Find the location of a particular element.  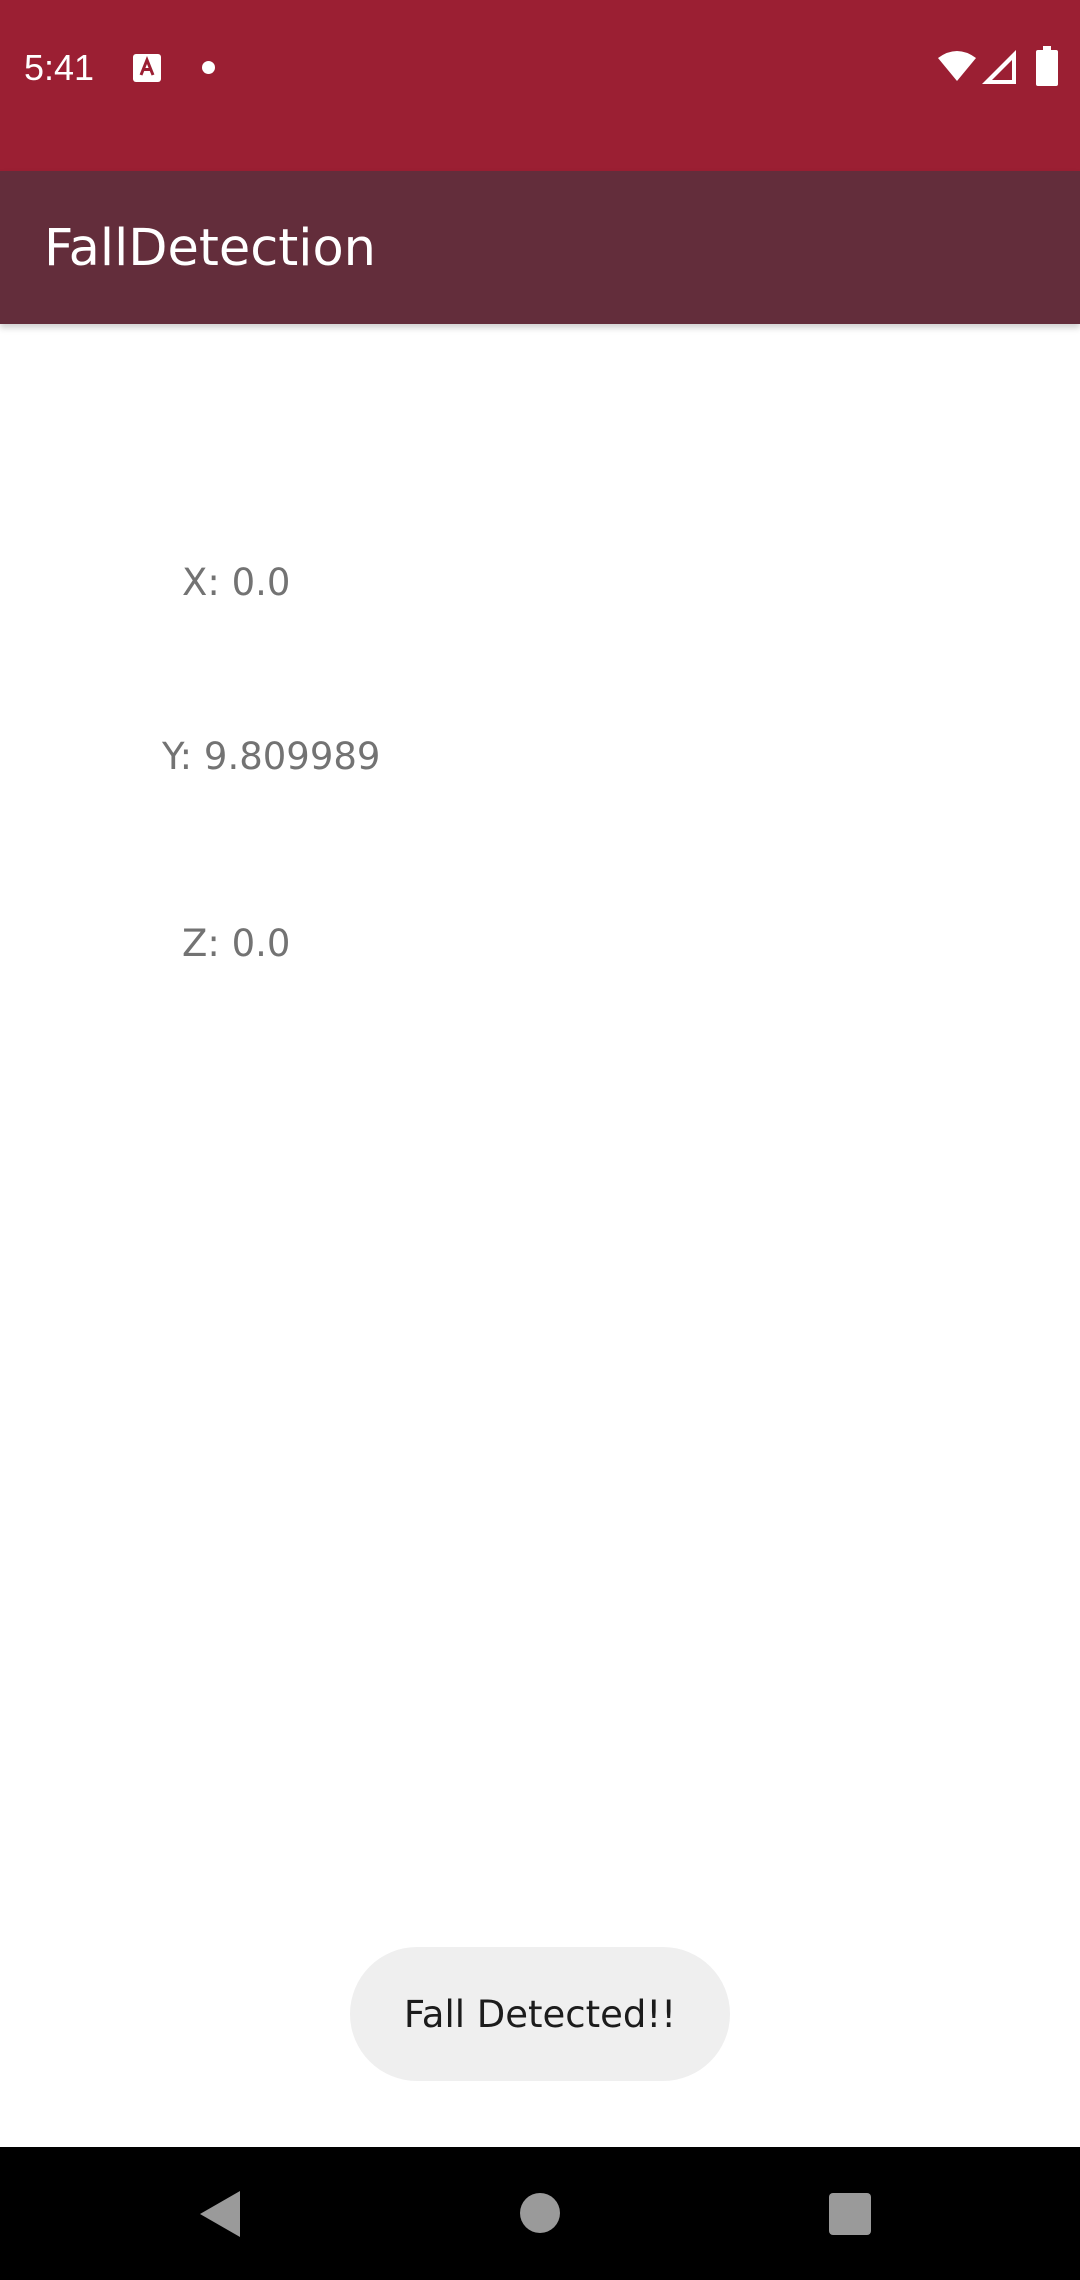

z-reading: Z: 0.0 is located at coordinates (236, 943).